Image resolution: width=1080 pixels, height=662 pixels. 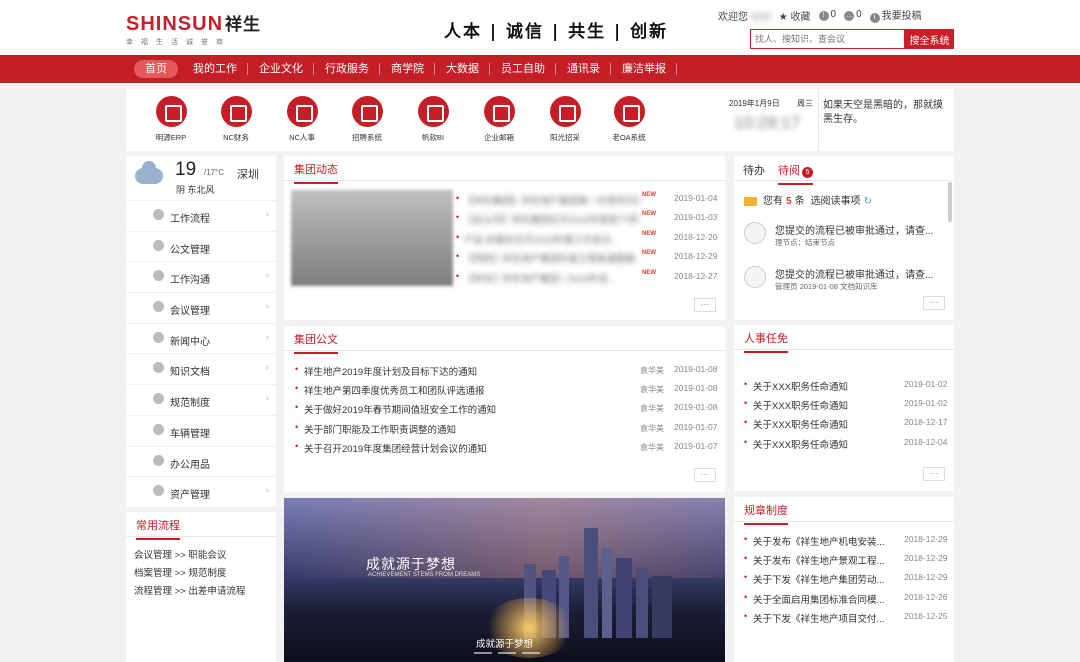 What do you see at coordinates (929, 39) in the screenshot?
I see `search-button: 搜全系统` at bounding box center [929, 39].